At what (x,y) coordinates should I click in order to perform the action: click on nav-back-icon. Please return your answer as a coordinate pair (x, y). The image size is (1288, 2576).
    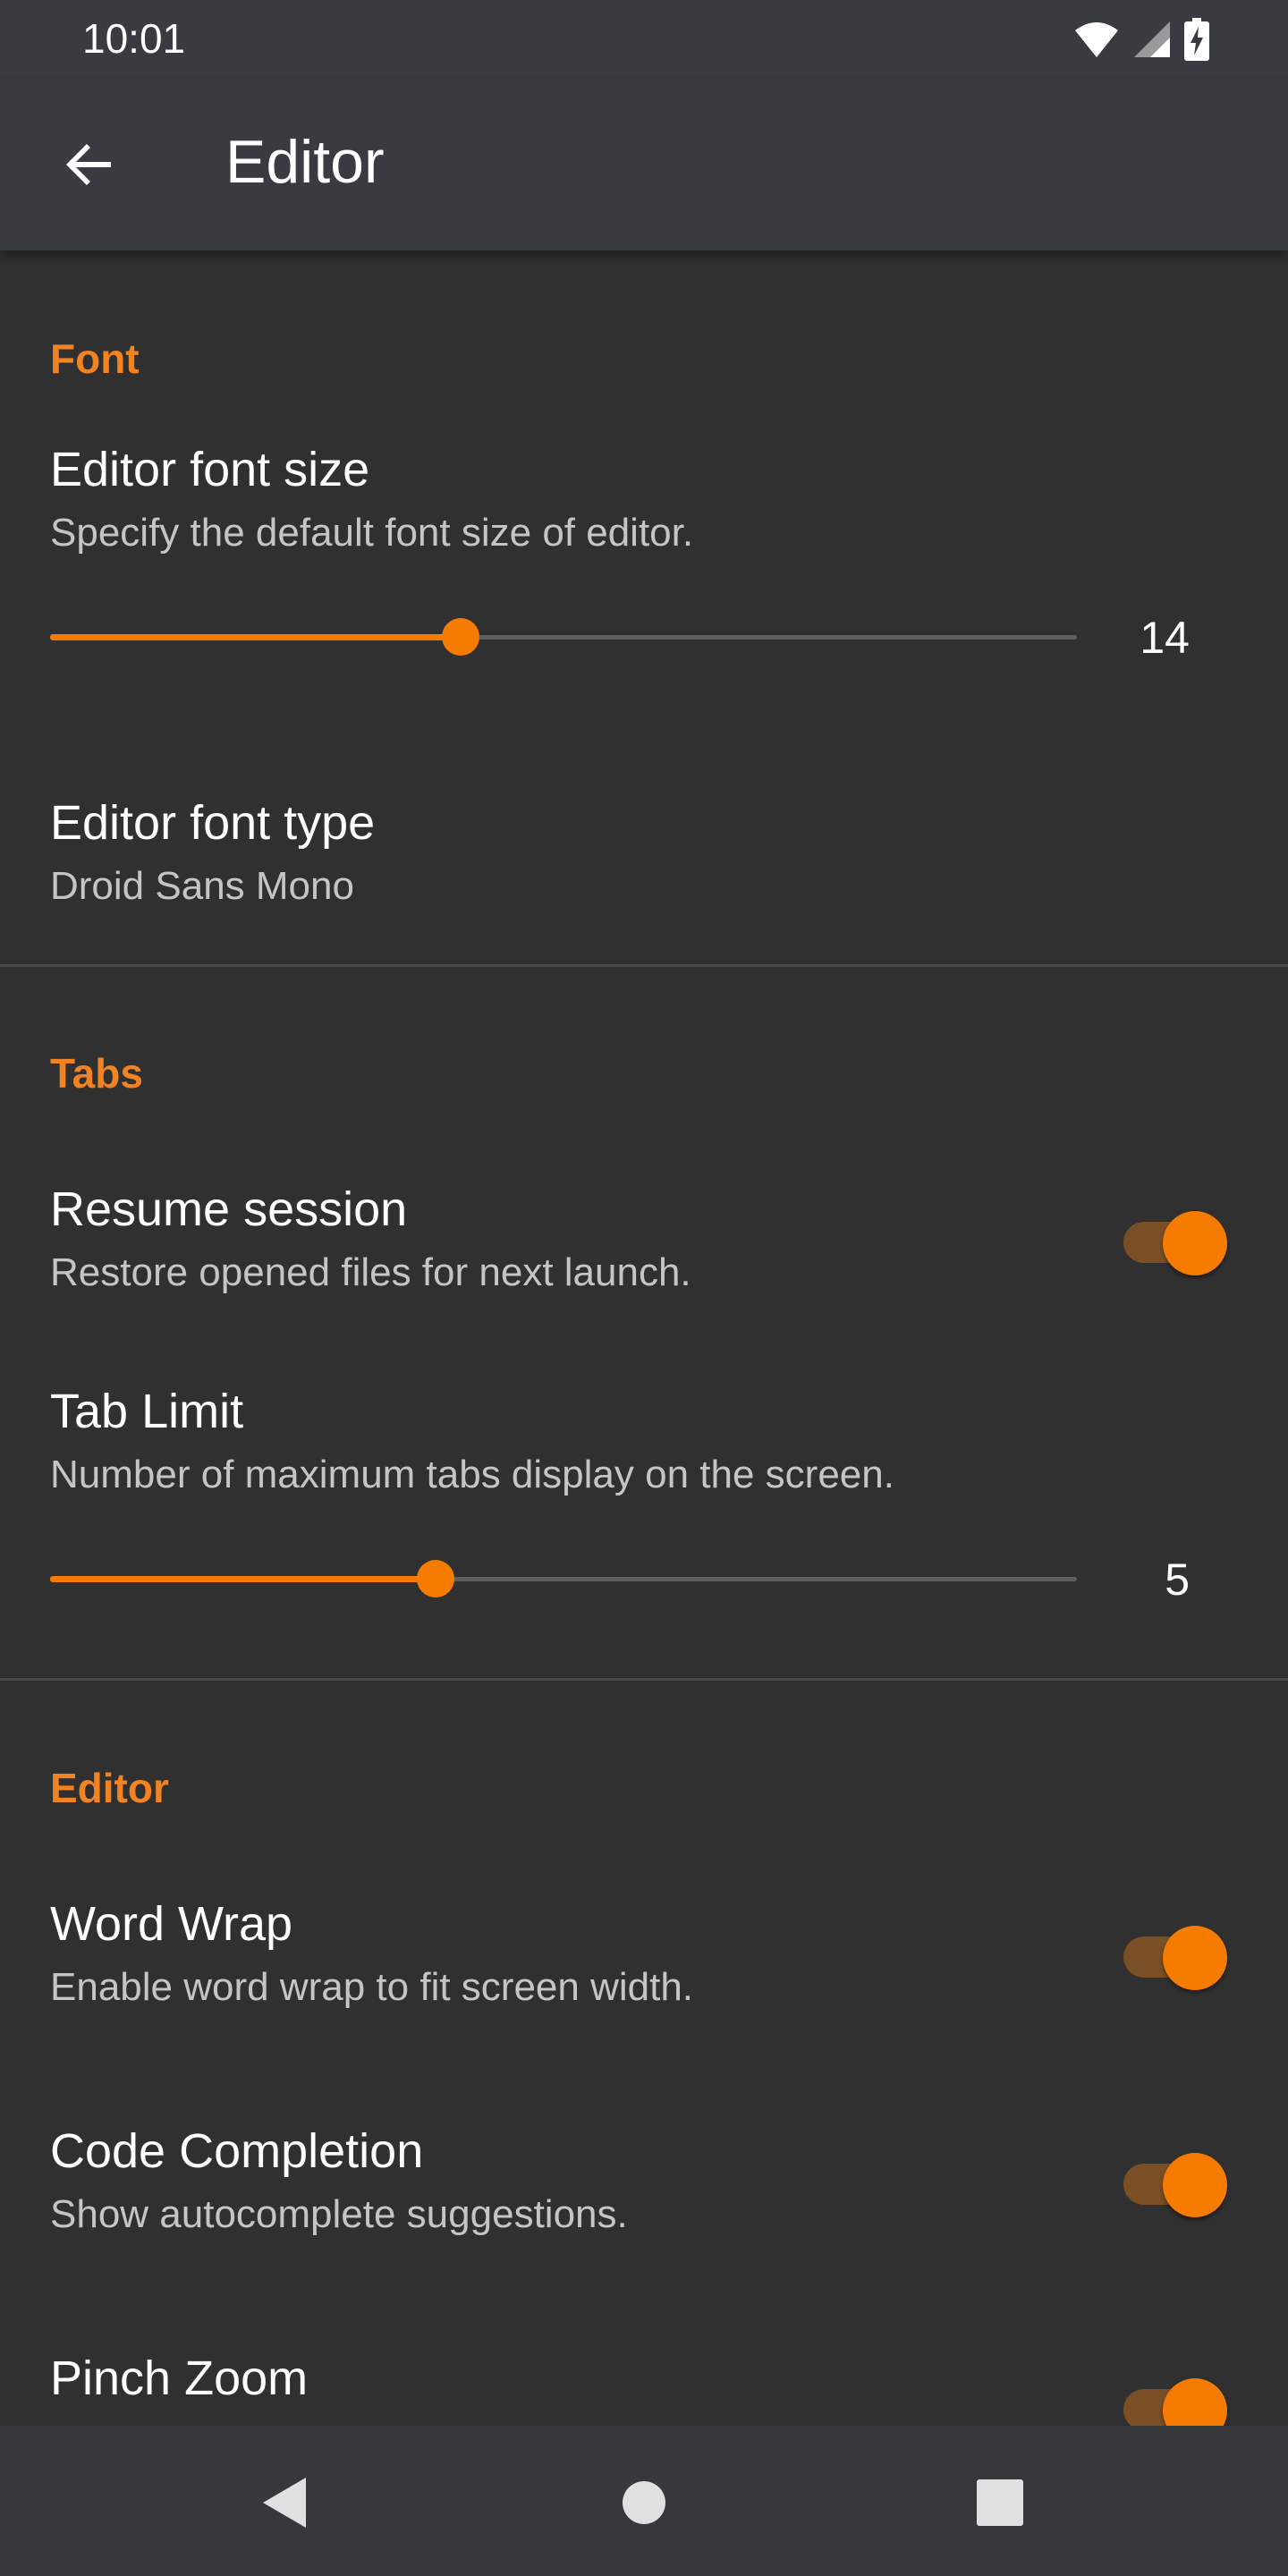
    Looking at the image, I should click on (284, 2503).